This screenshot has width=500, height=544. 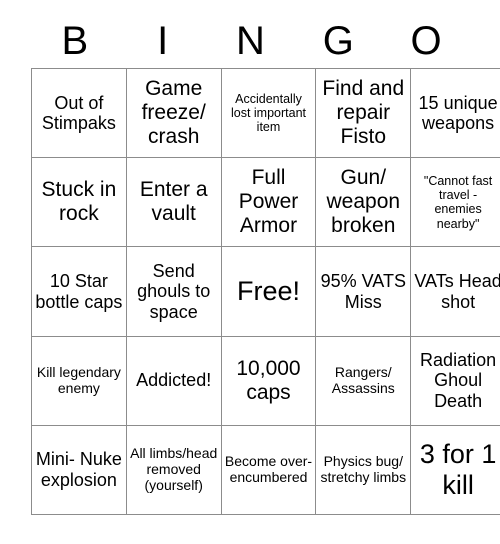 I want to click on bingo-cell: Become over- encumbered, so click(x=268, y=470).